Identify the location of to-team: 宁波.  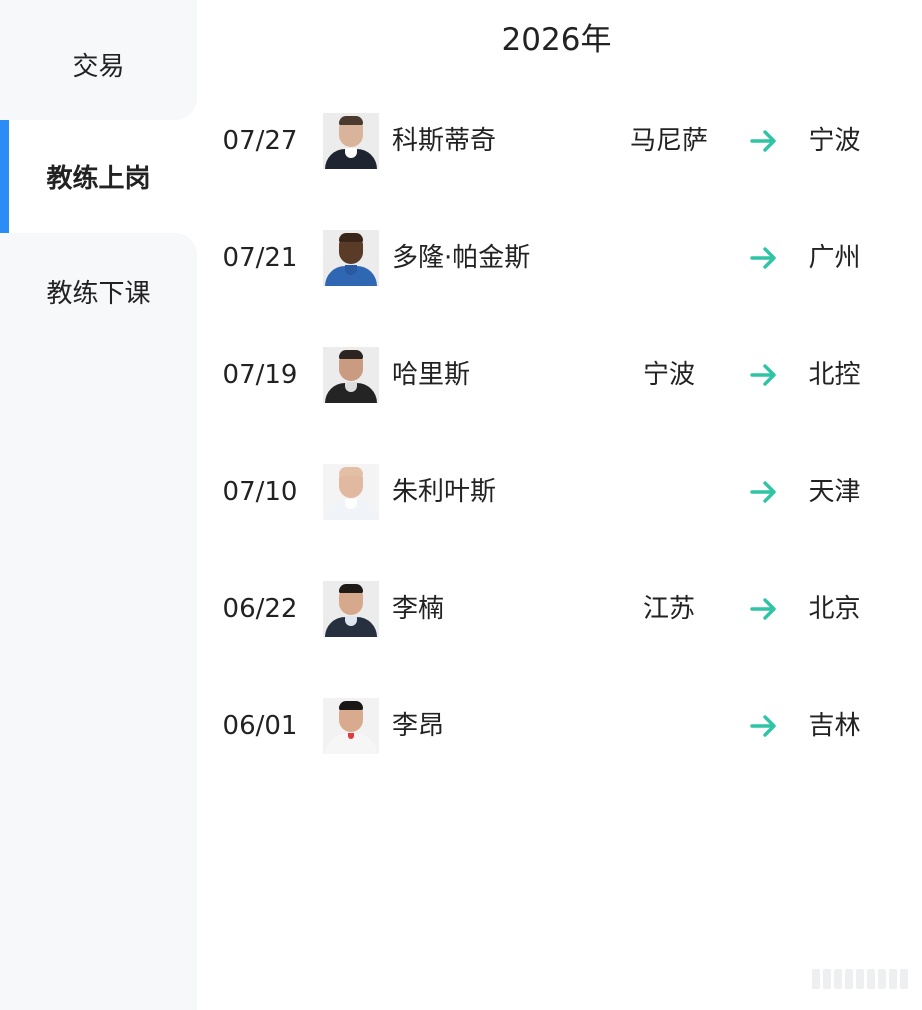
(834, 141).